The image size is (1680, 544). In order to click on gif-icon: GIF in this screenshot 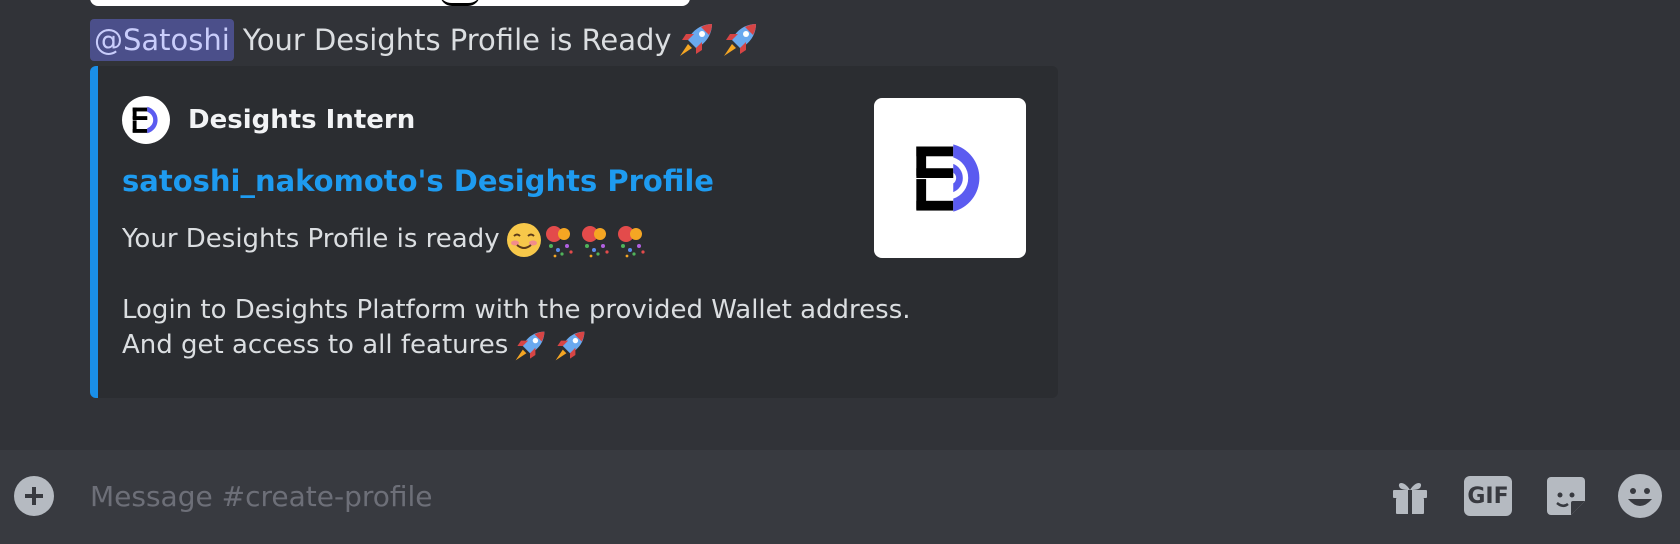, I will do `click(1488, 496)`.